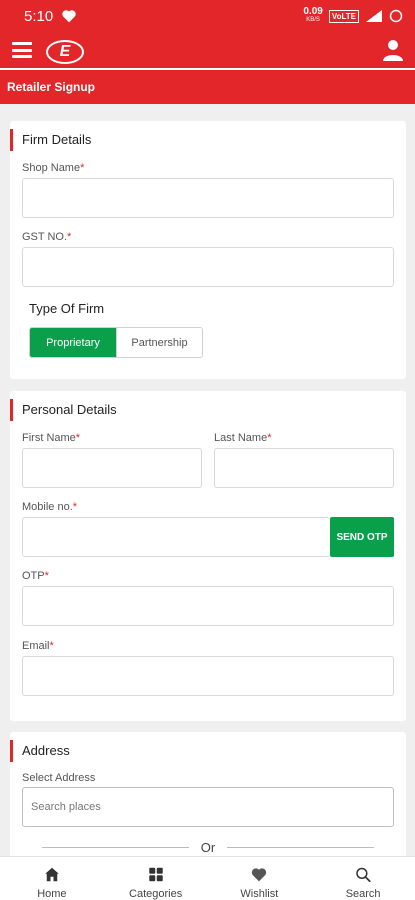 The image size is (415, 900). What do you see at coordinates (259, 875) in the screenshot?
I see `heart-icon` at bounding box center [259, 875].